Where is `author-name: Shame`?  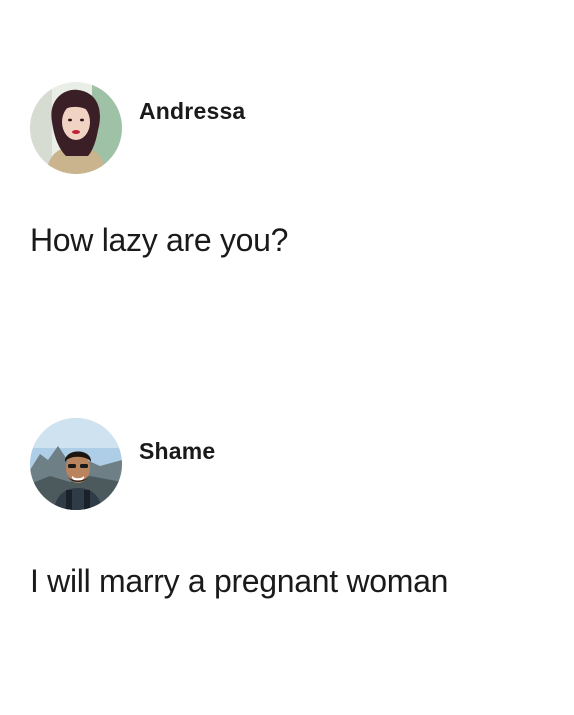
author-name: Shame is located at coordinates (177, 451).